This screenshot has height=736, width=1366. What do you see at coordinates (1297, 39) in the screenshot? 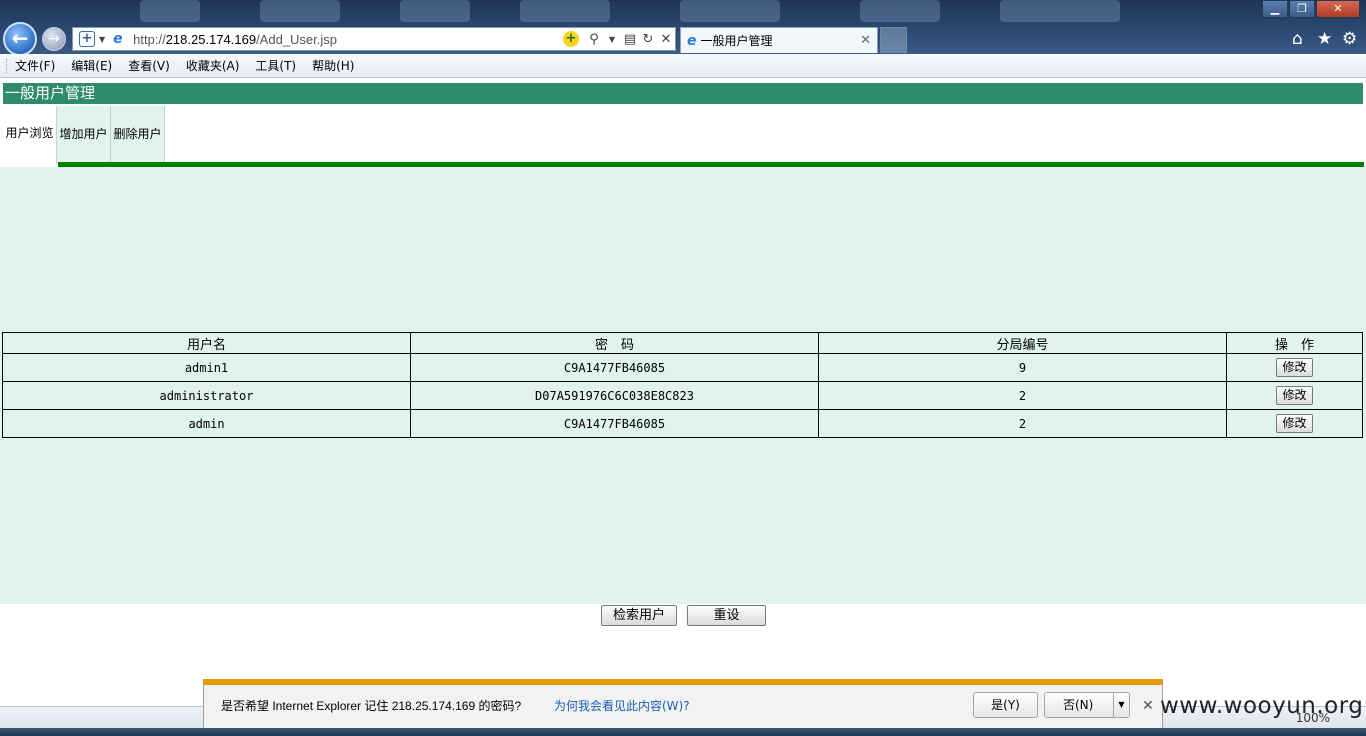
I see `home-icon: ⌂` at bounding box center [1297, 39].